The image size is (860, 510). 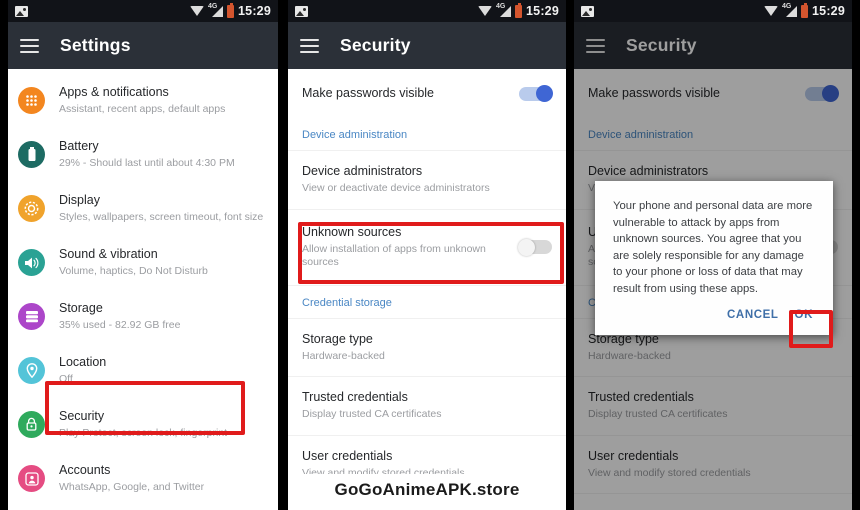 I want to click on settings-item-accounts: Accounts WhatsApp, Google, and Twitter, so click(x=143, y=480).